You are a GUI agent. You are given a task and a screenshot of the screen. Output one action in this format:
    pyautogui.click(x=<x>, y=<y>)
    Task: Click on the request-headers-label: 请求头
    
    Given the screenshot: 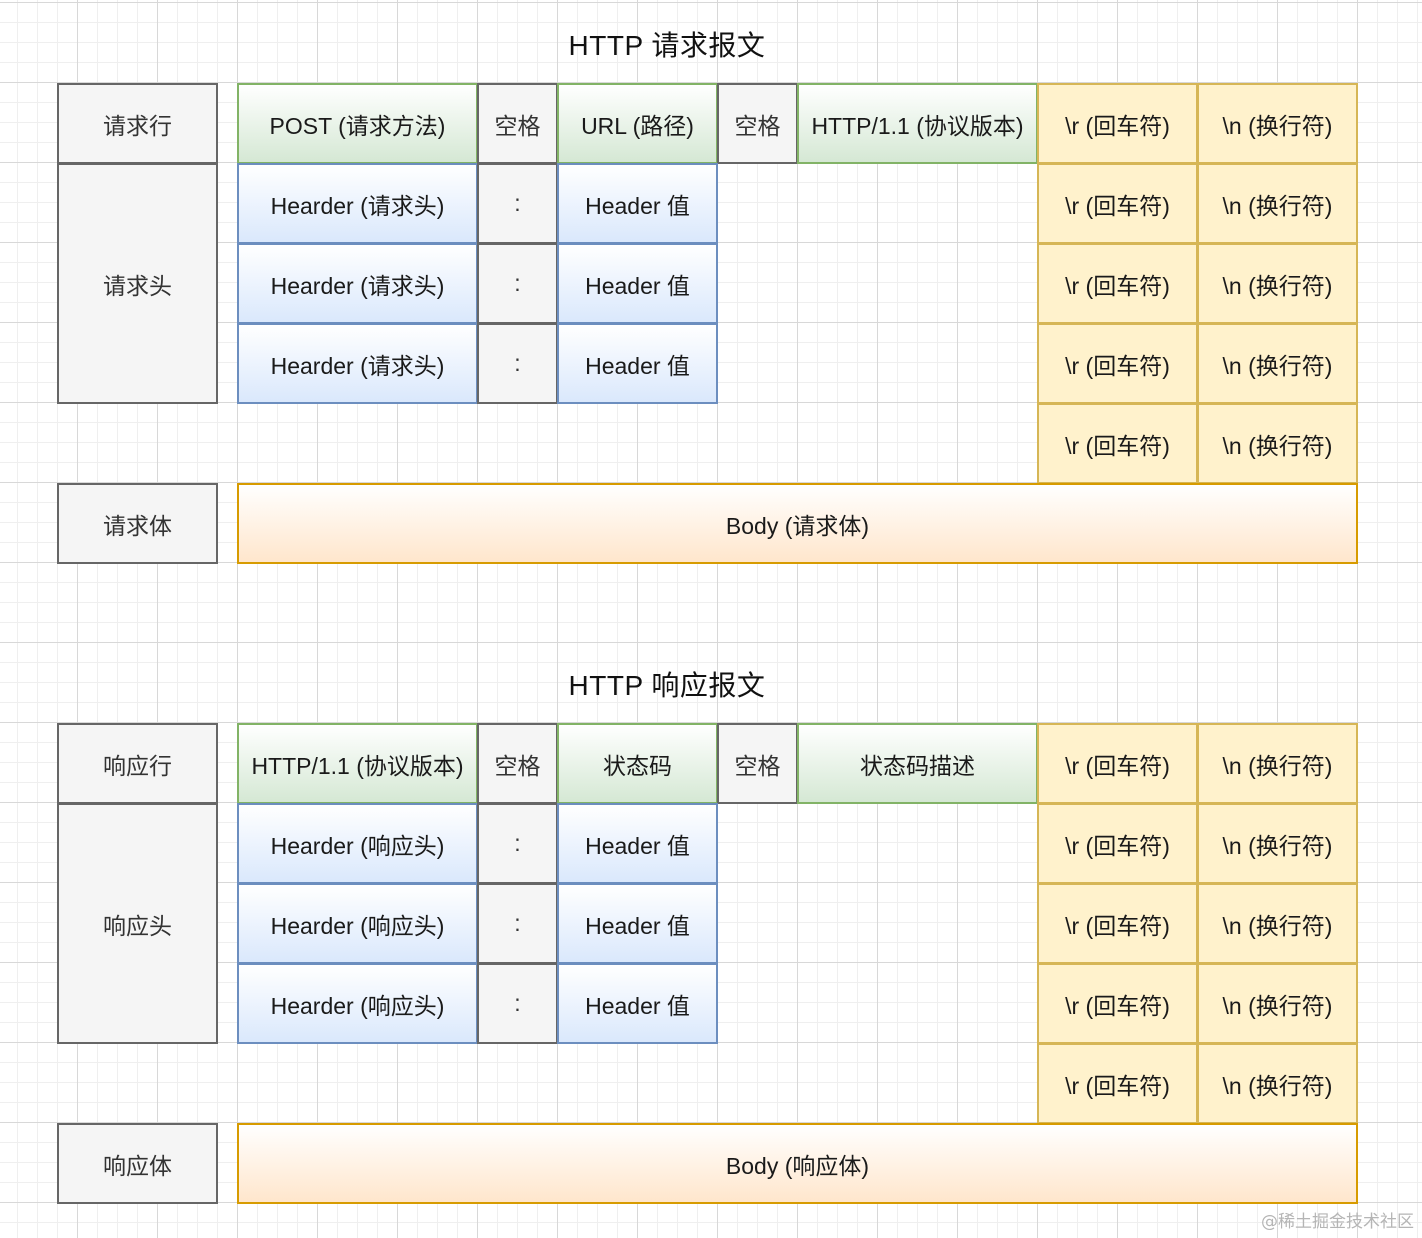 What is the action you would take?
    pyautogui.click(x=137, y=283)
    